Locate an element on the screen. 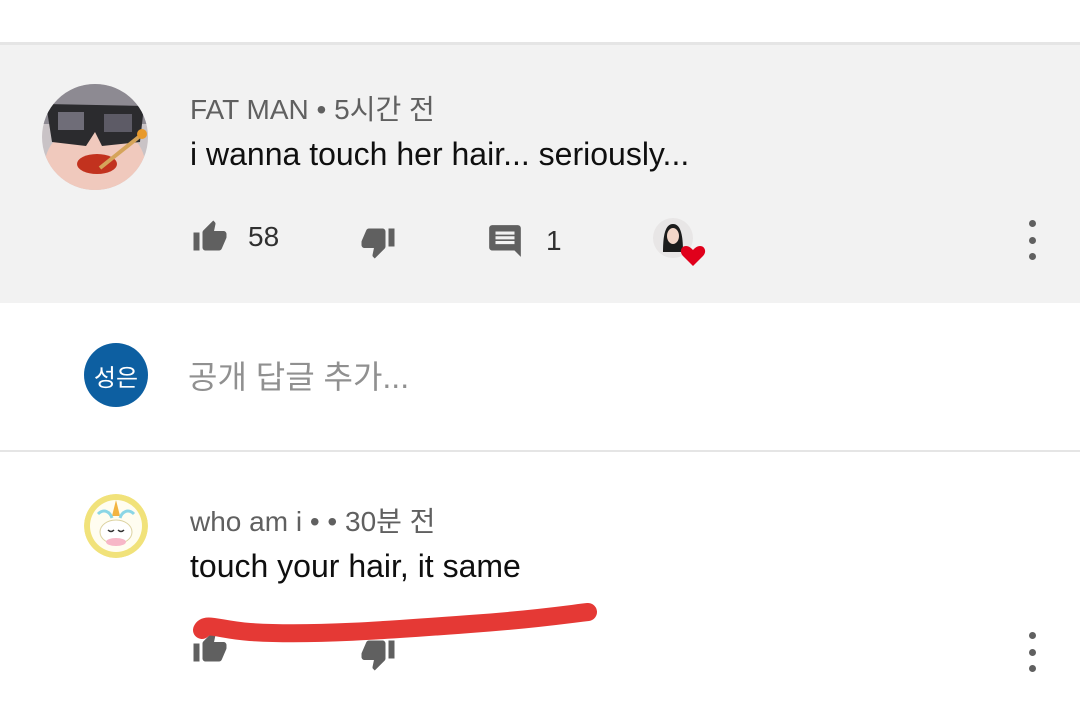 This screenshot has width=1080, height=722. creator-heart-icon is located at coordinates (679, 242).